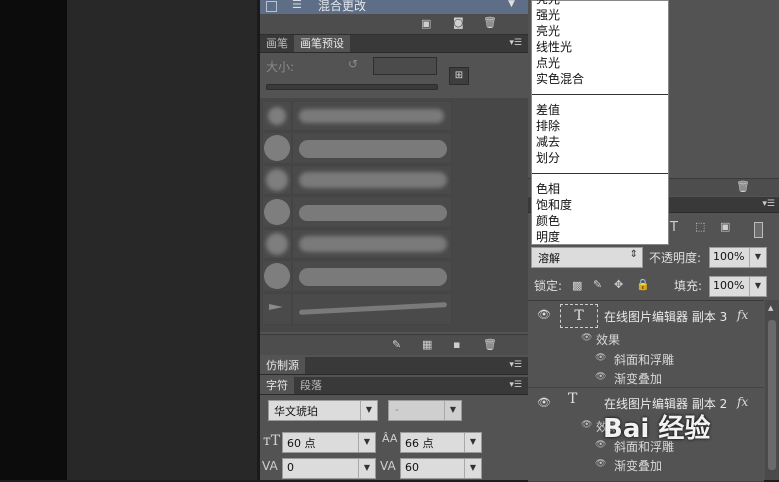 The width and height of the screenshot is (779, 482). What do you see at coordinates (394, 7) in the screenshot?
I see `selected-history-item: ☰ 混合更改 ▼` at bounding box center [394, 7].